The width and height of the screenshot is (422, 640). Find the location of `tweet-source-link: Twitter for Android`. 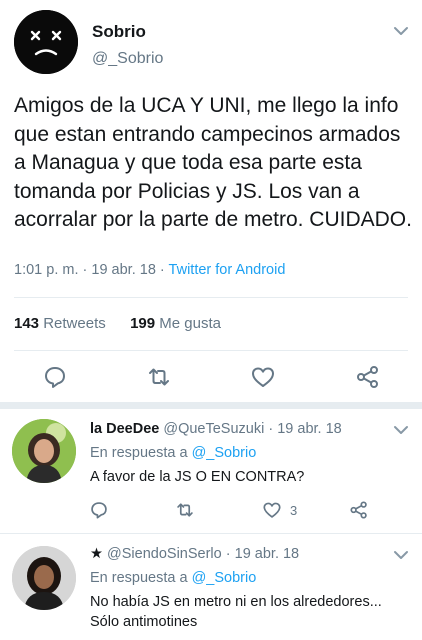

tweet-source-link: Twitter for Android is located at coordinates (227, 270).